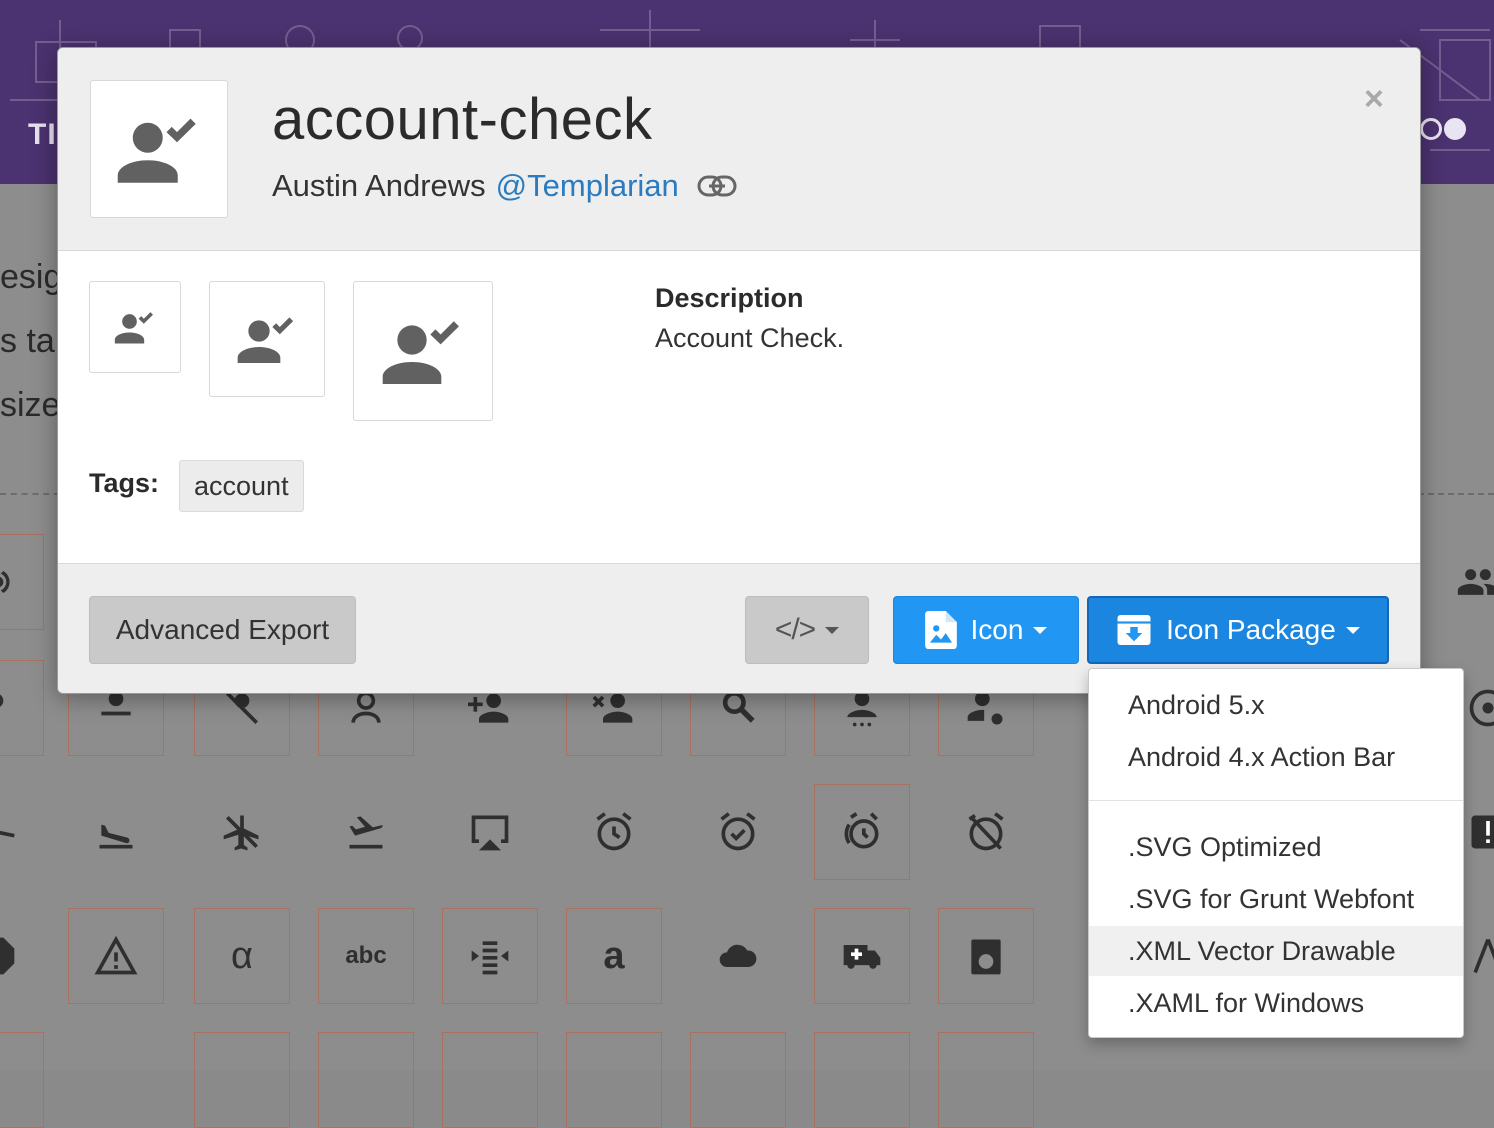 This screenshot has height=1128, width=1494. I want to click on author-name: Austin Andrews, so click(379, 186).